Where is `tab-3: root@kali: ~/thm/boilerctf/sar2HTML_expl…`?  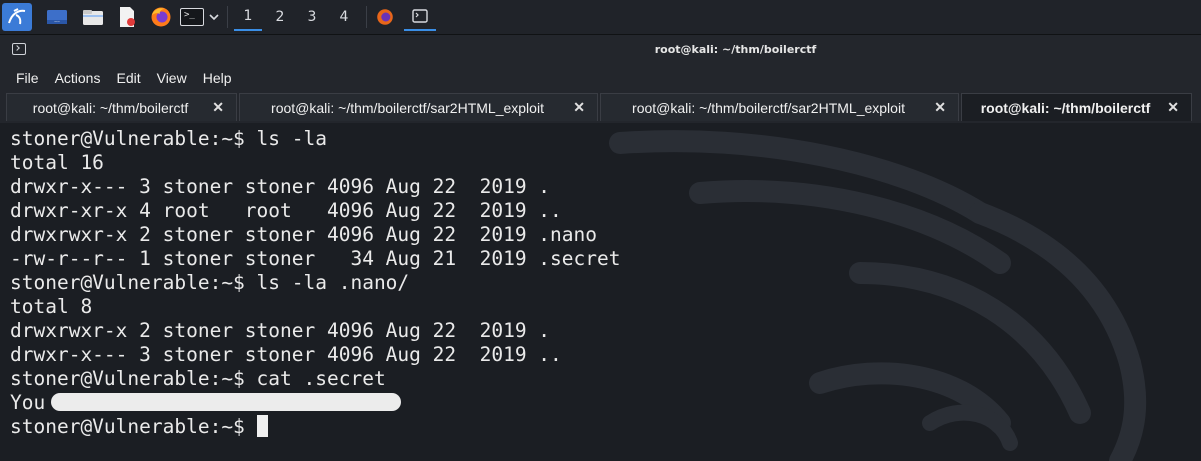 tab-3: root@kali: ~/thm/boilerctf/sar2HTML_expl… is located at coordinates (779, 107).